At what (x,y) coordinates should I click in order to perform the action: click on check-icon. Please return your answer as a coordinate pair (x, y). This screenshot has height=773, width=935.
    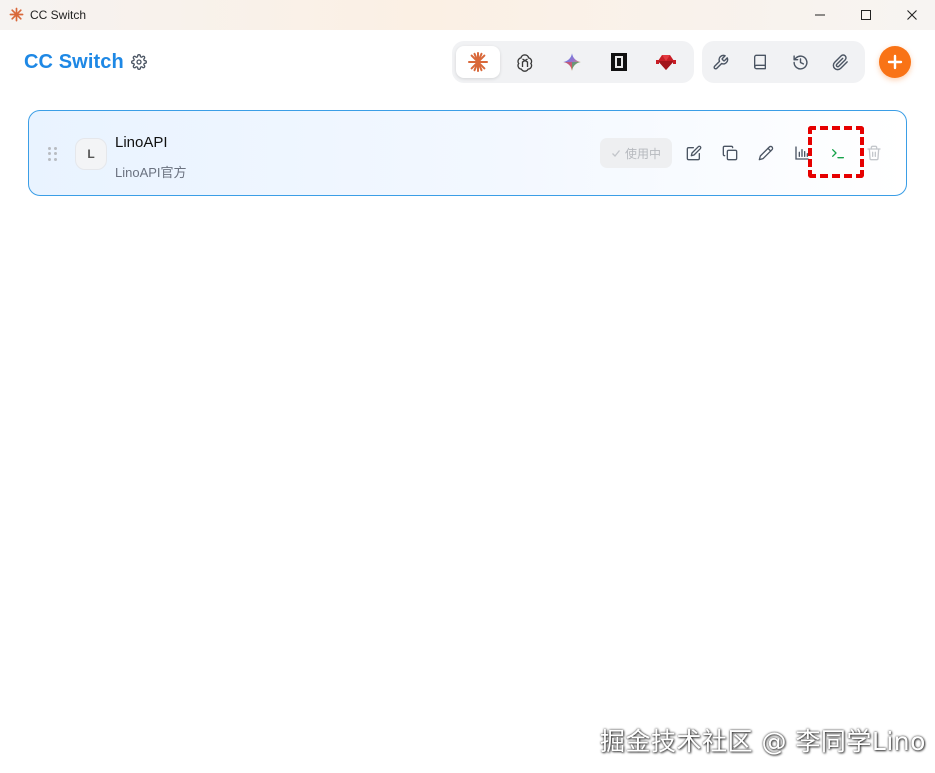
    Looking at the image, I should click on (616, 153).